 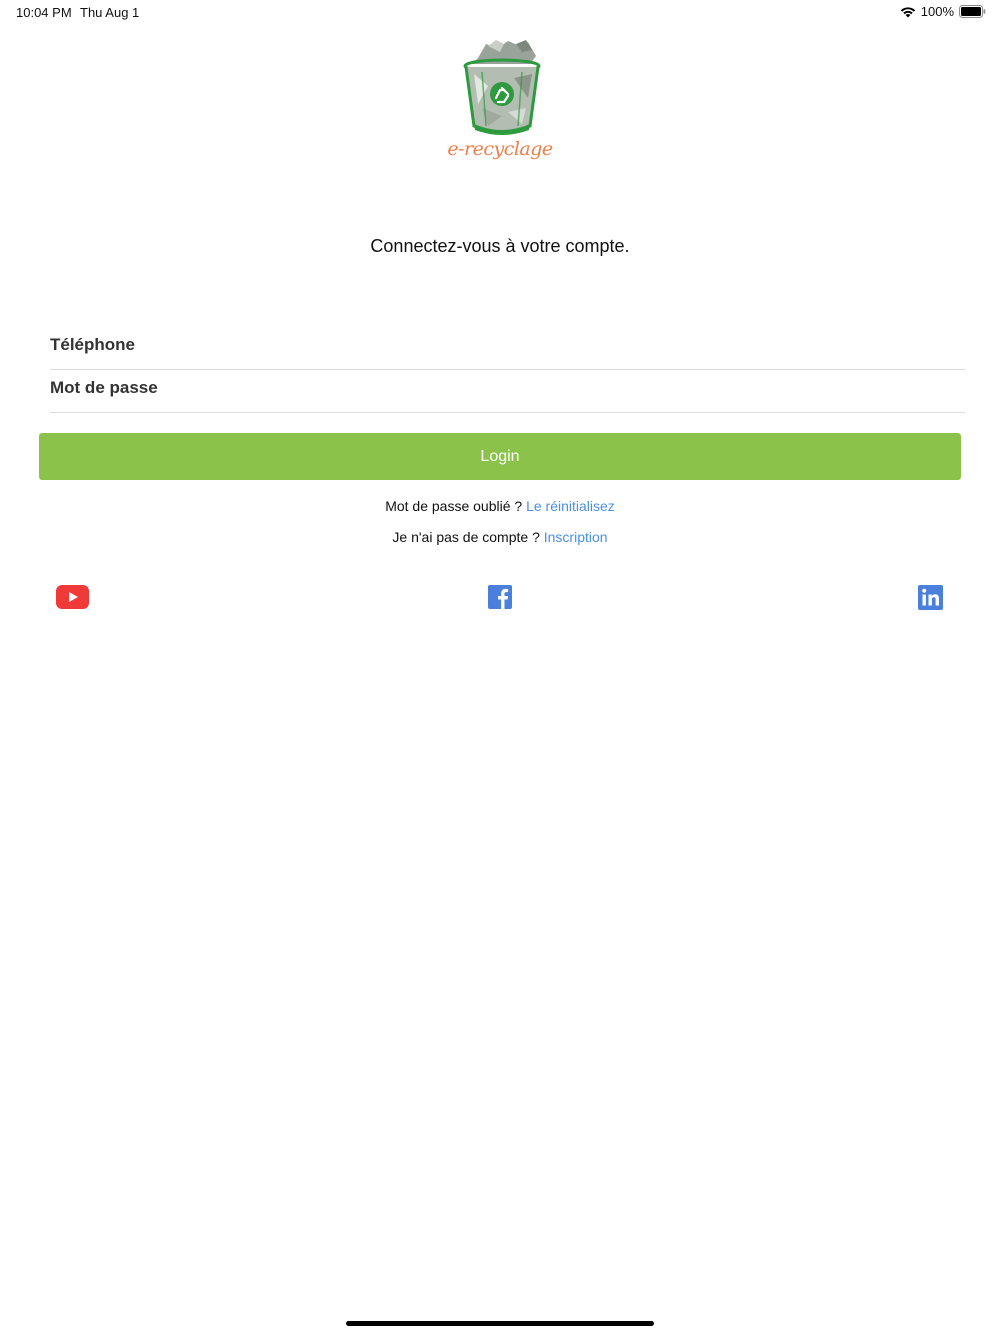 What do you see at coordinates (930, 597) in the screenshot?
I see `linkedin-icon` at bounding box center [930, 597].